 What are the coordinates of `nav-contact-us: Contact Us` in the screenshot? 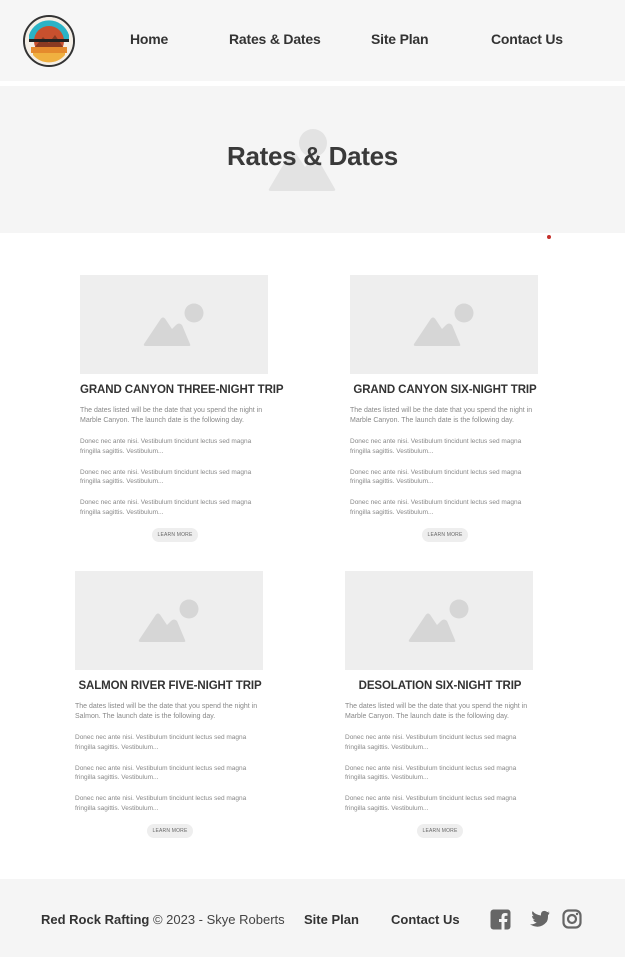 It's located at (527, 39).